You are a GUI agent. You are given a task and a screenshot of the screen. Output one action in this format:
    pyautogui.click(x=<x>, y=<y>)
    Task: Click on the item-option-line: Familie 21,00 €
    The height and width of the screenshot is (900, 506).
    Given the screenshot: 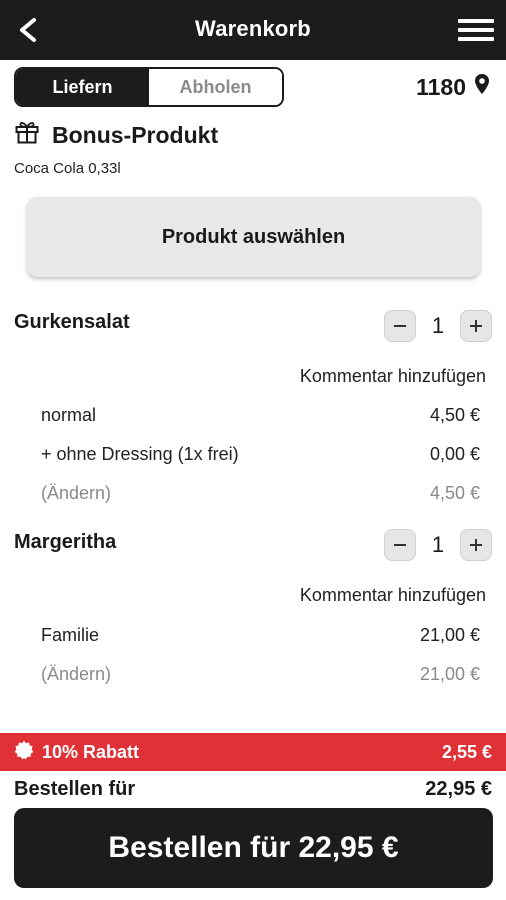 What is the action you would take?
    pyautogui.click(x=260, y=635)
    